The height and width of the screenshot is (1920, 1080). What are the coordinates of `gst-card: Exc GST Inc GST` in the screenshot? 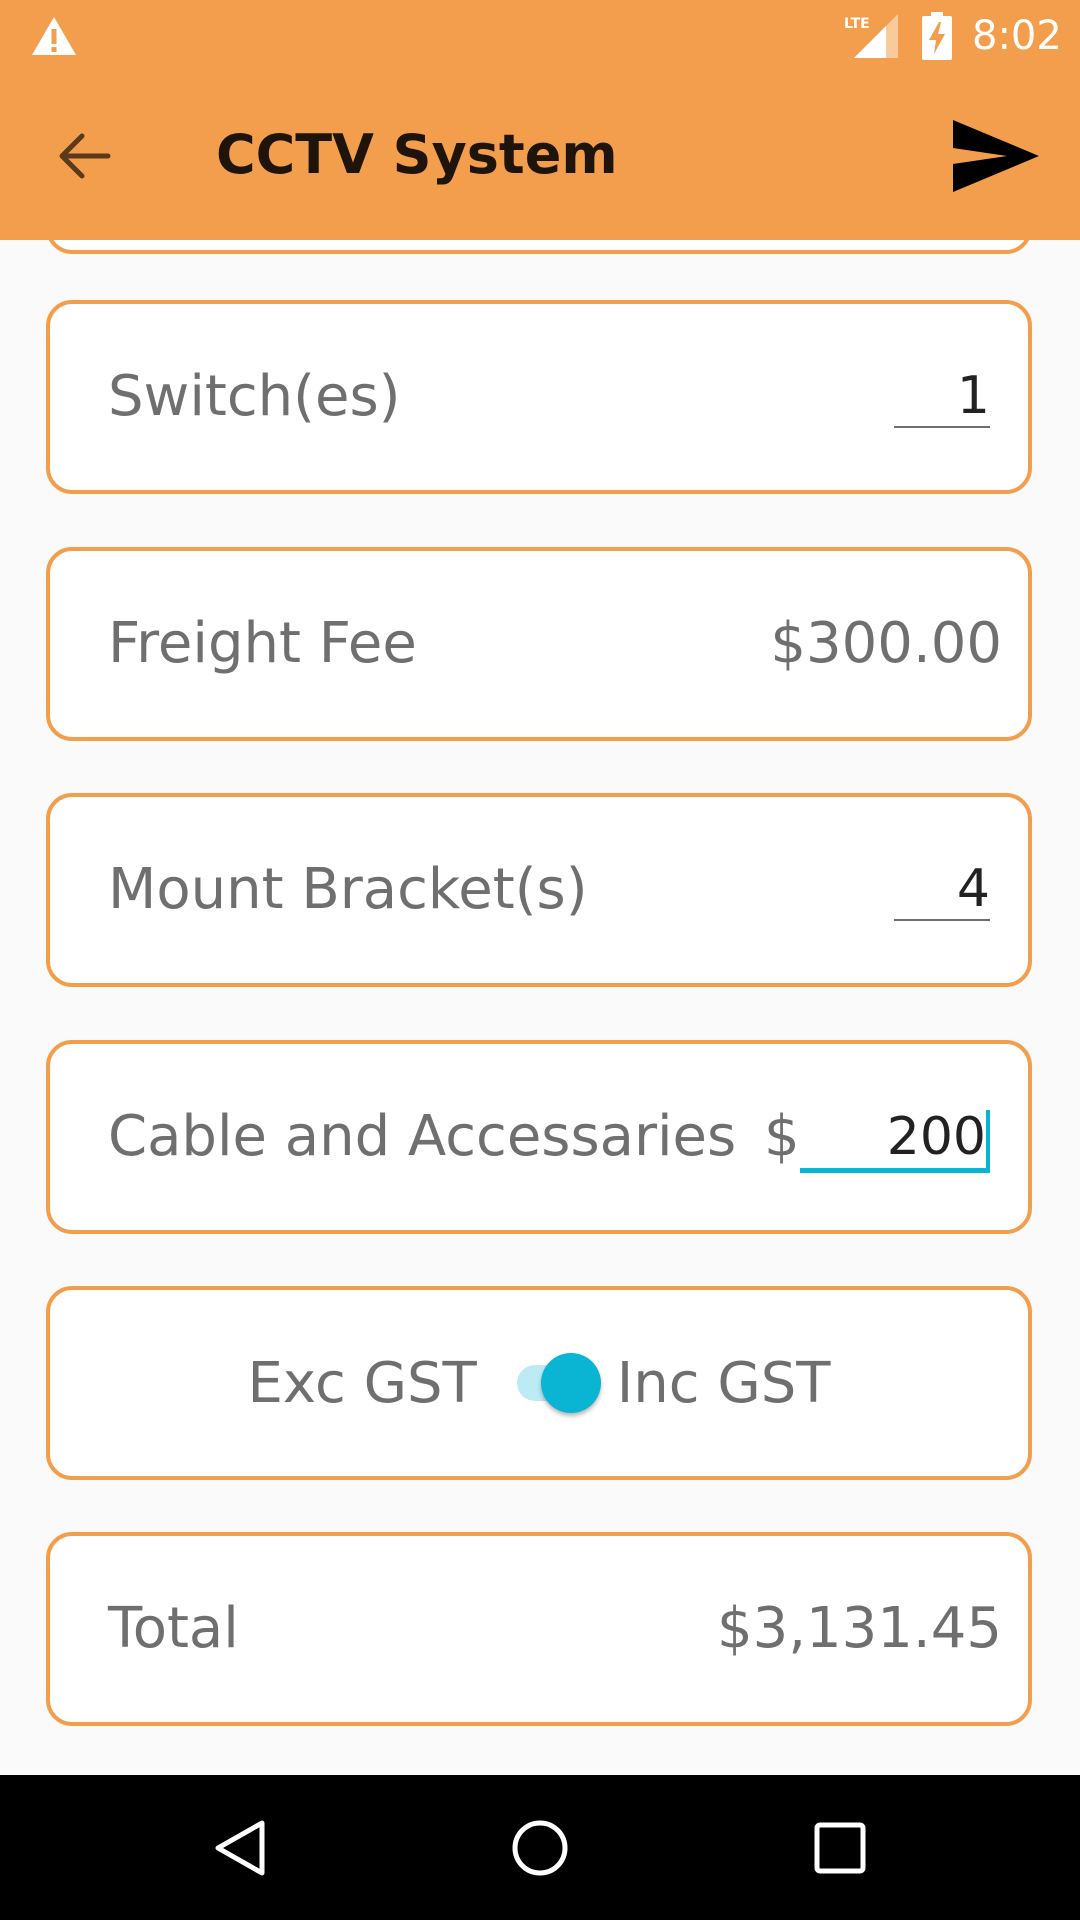 It's located at (539, 1383).